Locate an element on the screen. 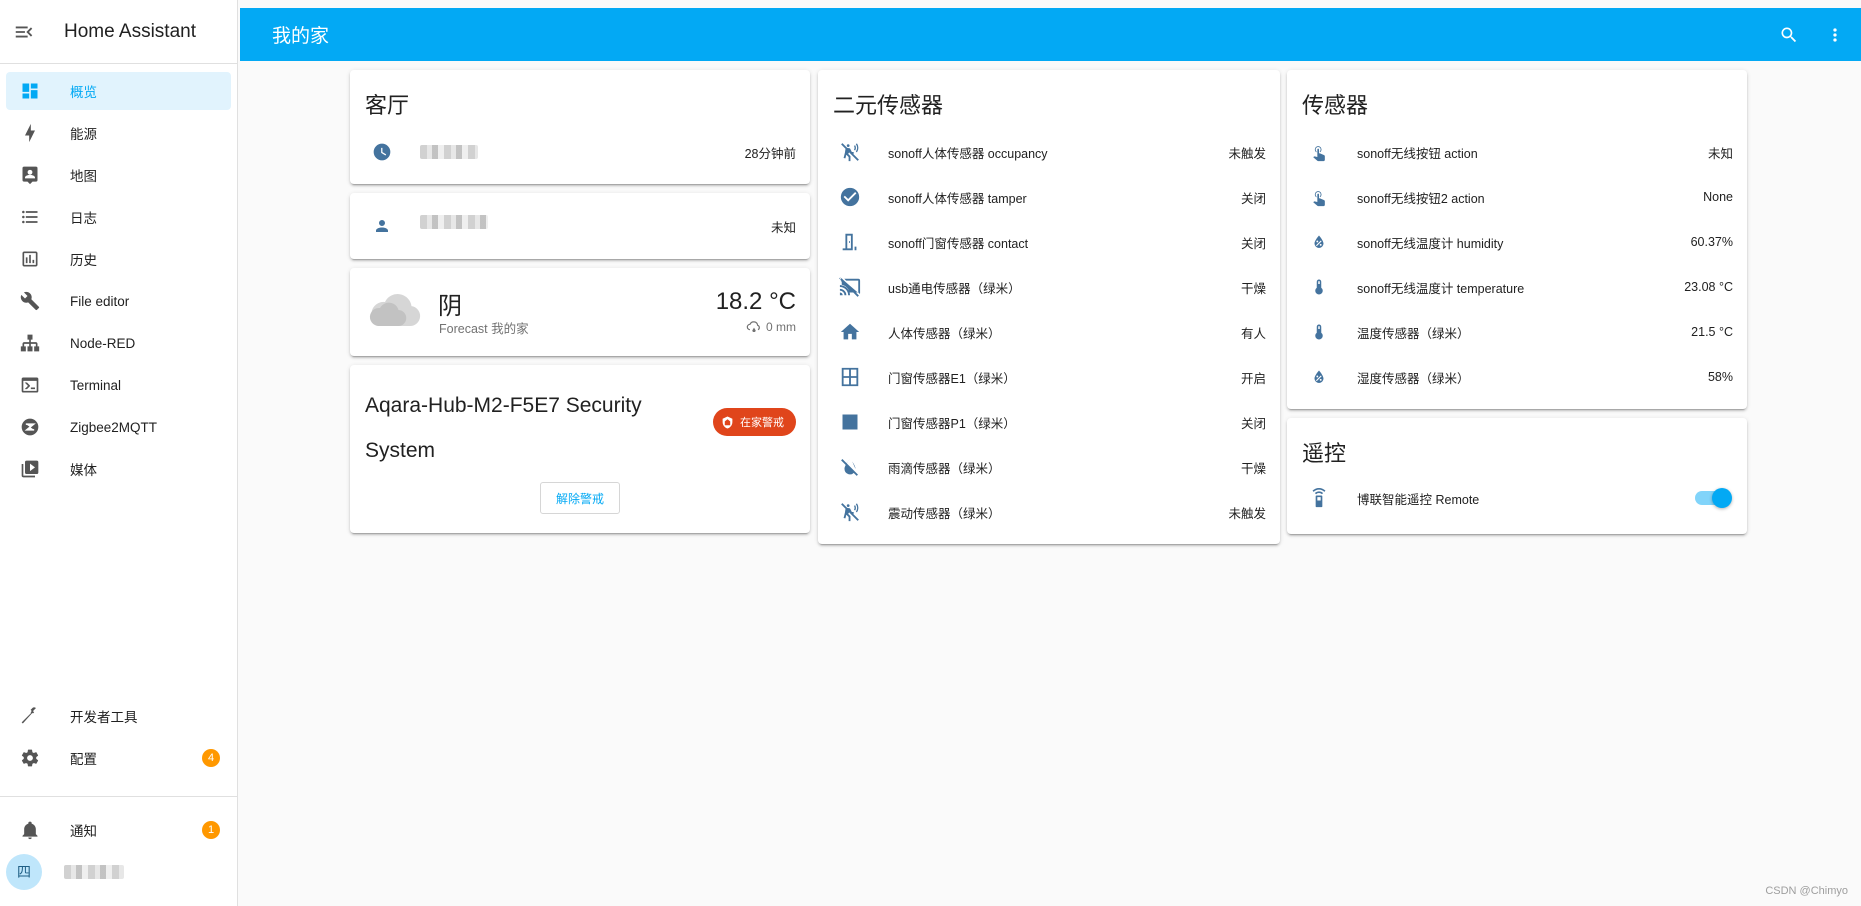  search-button is located at coordinates (1789, 35).